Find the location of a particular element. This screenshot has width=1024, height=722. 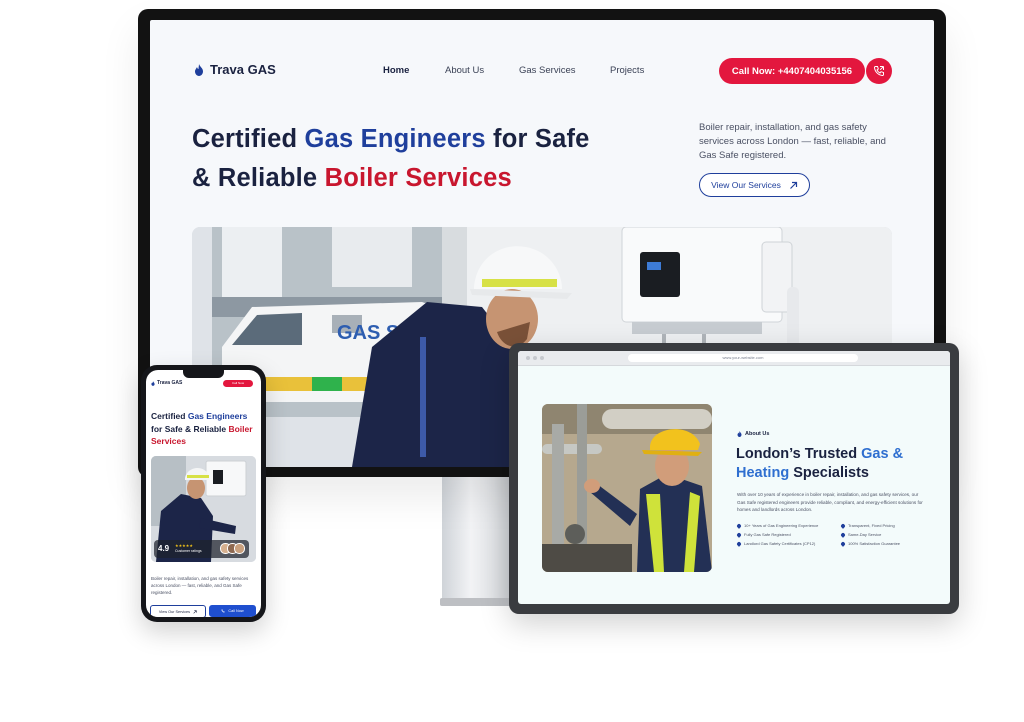

feature-item: 10+ Years of Gas Engineering Experience is located at coordinates (788, 525).